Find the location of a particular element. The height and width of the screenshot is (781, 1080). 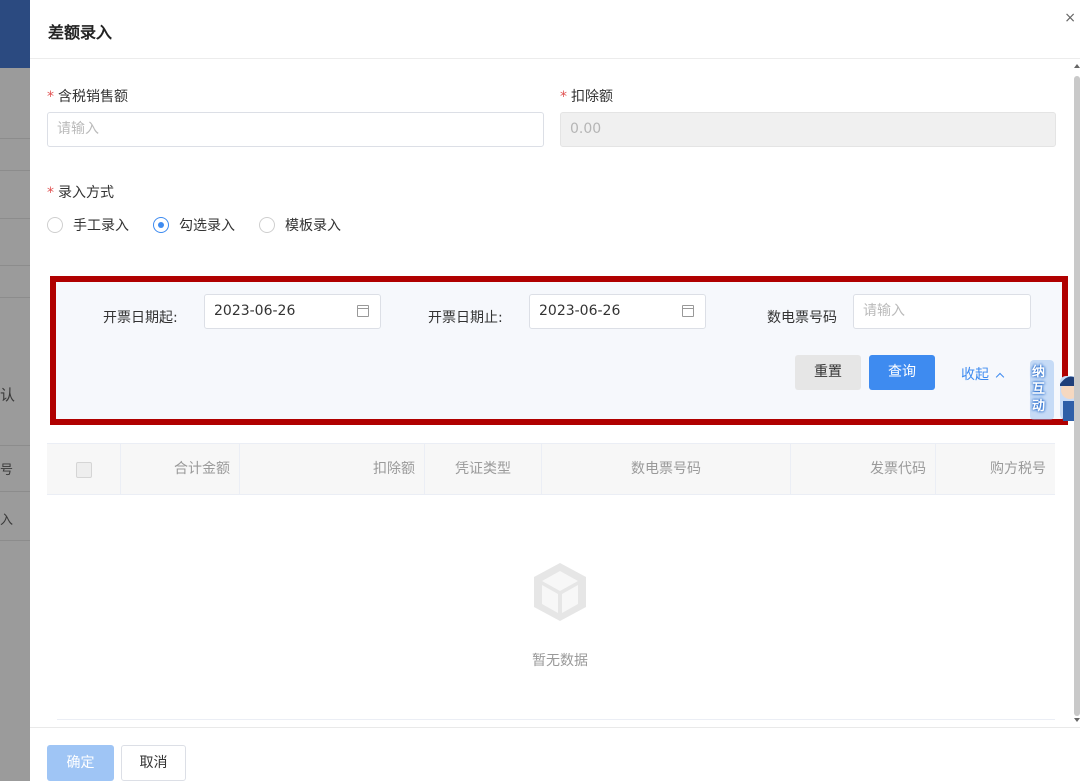

mascot-label: 纳 互 动 is located at coordinates (1042, 389).